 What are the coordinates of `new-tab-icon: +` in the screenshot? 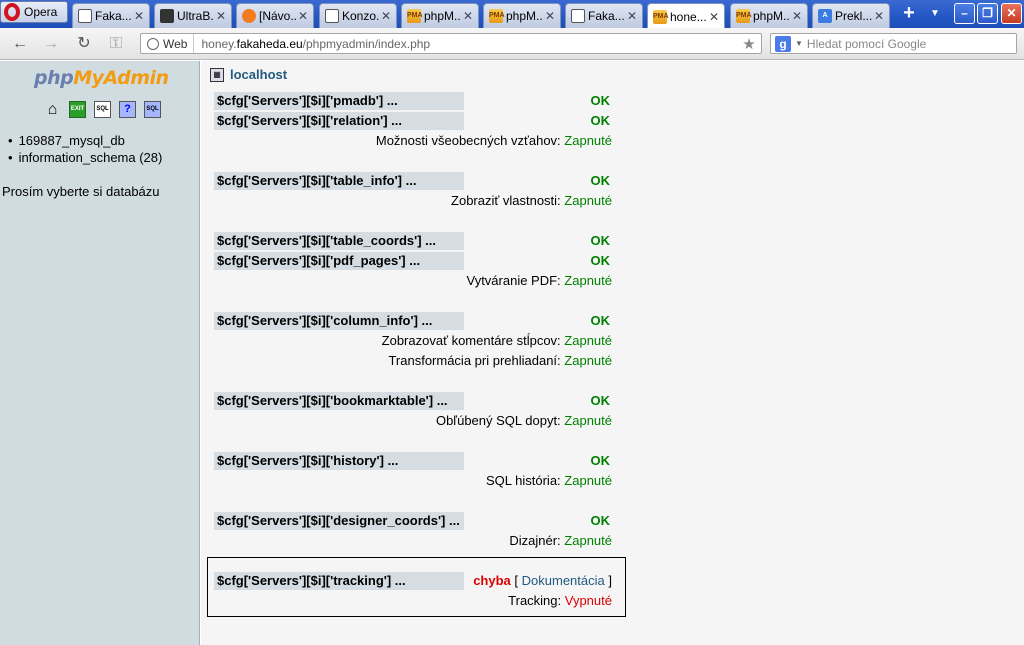 It's located at (909, 13).